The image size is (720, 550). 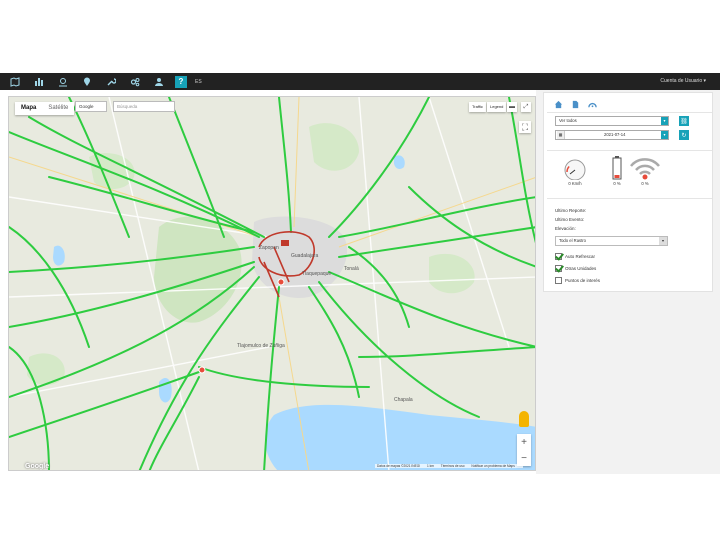 What do you see at coordinates (181, 81) in the screenshot?
I see `help-button: ?` at bounding box center [181, 81].